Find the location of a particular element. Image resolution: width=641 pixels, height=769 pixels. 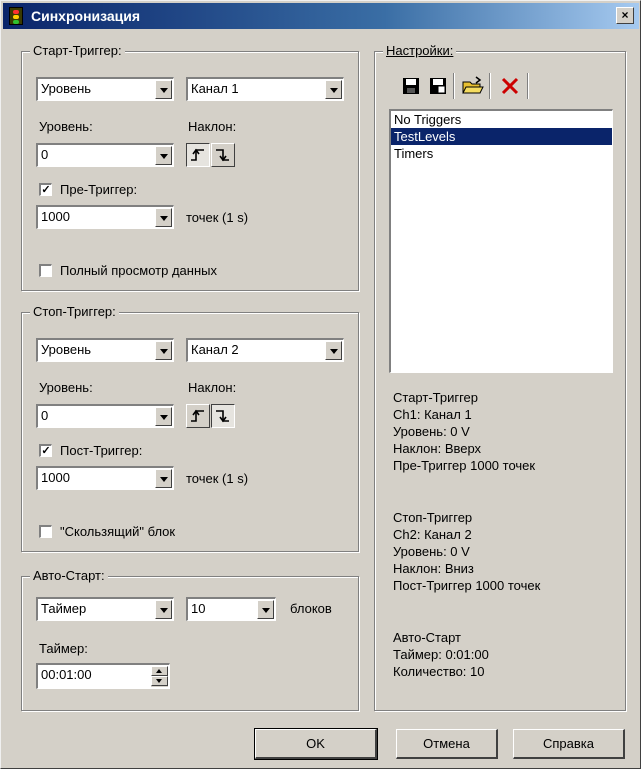

open-folder-icon is located at coordinates (473, 85).